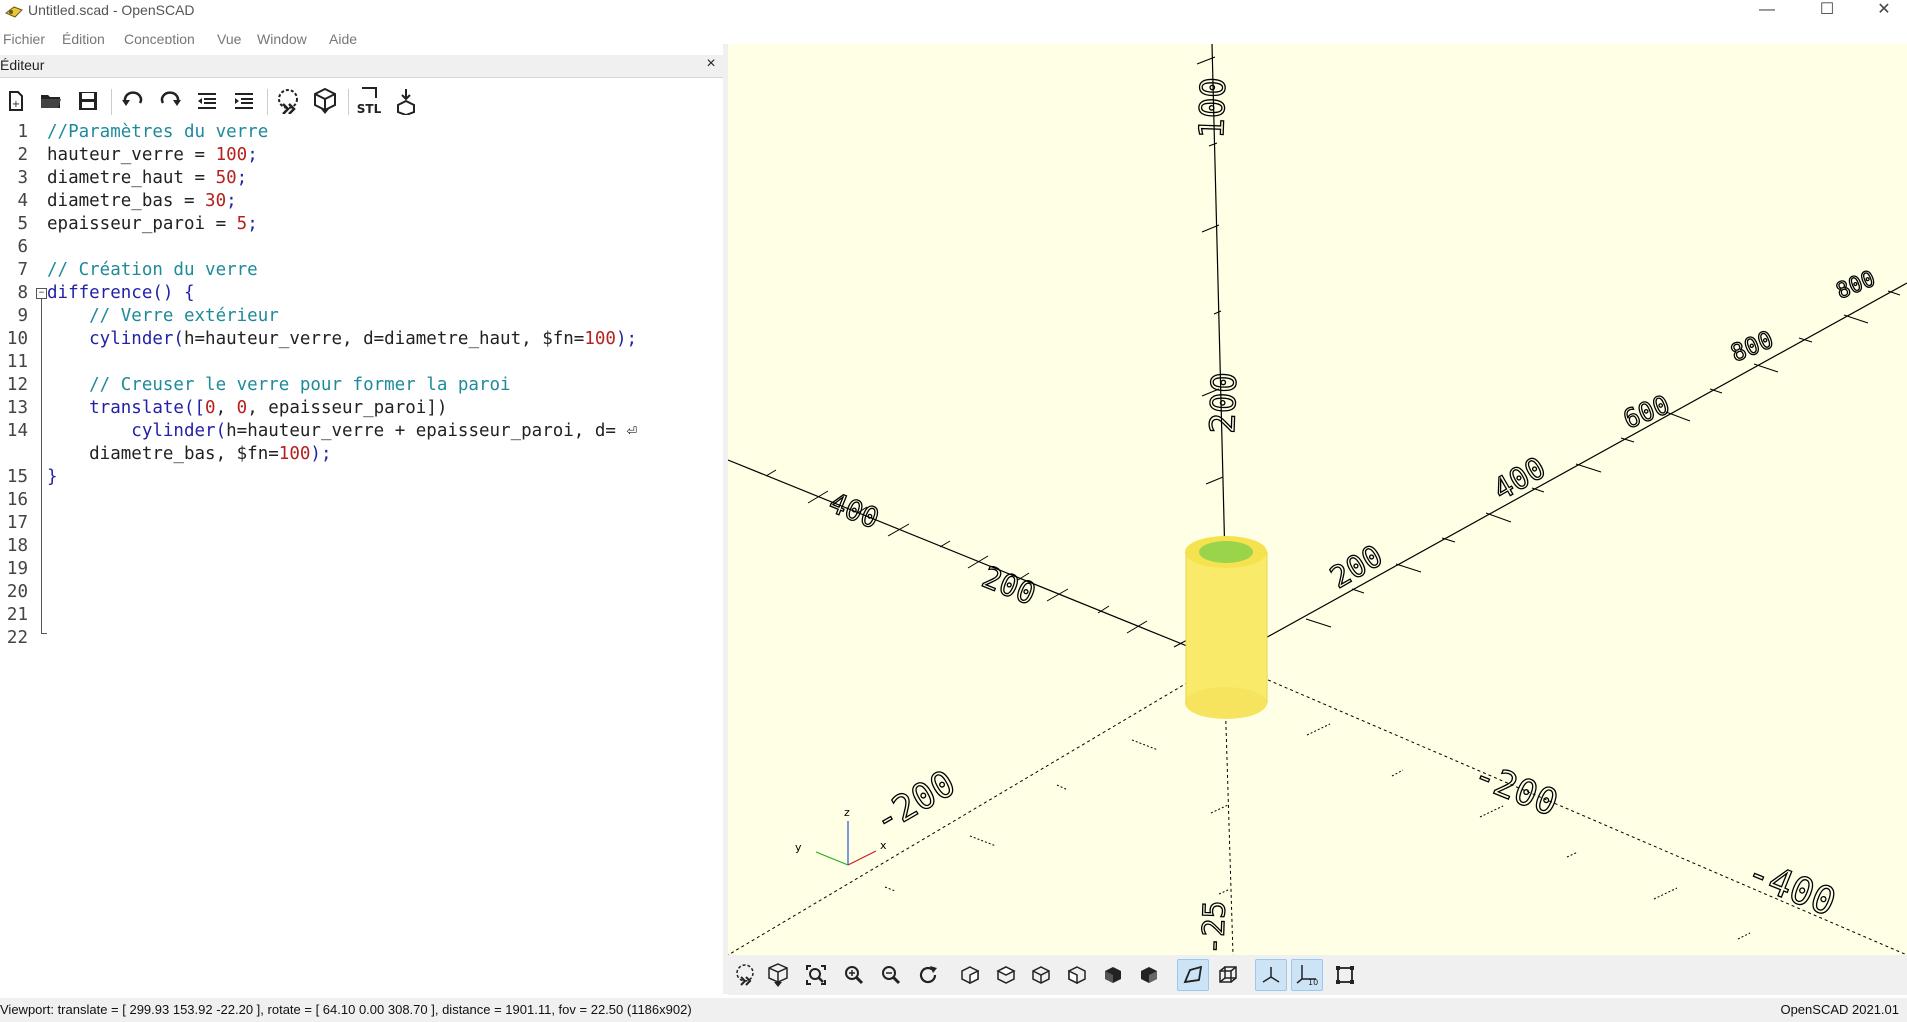 The height and width of the screenshot is (1022, 1907). What do you see at coordinates (22, 155) in the screenshot?
I see `line-number: 2` at bounding box center [22, 155].